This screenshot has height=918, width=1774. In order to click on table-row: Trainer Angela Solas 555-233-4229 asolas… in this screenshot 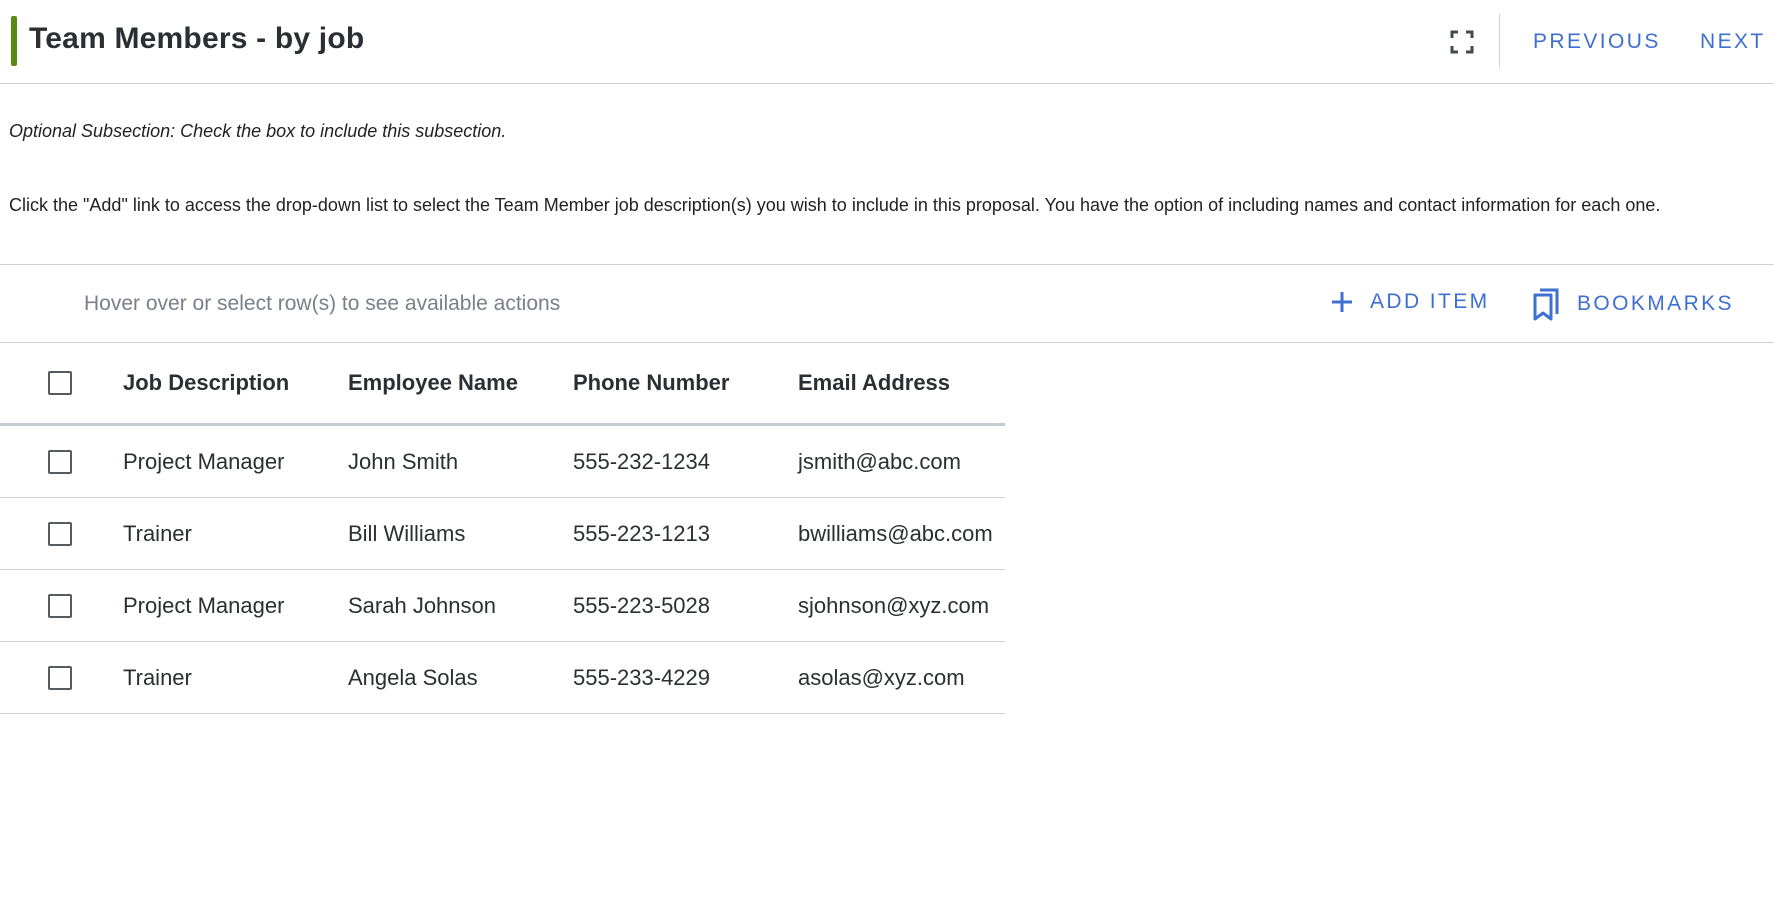, I will do `click(502, 678)`.